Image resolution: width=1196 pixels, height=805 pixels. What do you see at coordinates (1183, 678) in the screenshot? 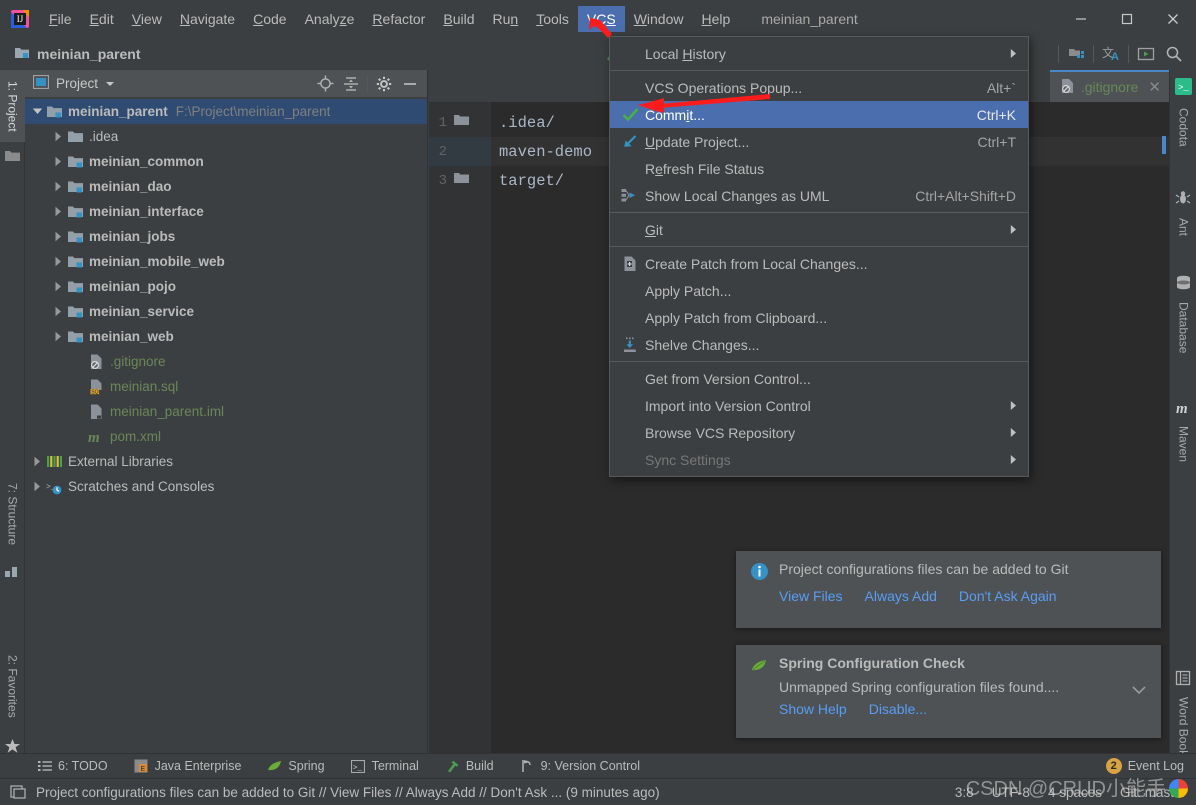
I see `word-book-icon` at bounding box center [1183, 678].